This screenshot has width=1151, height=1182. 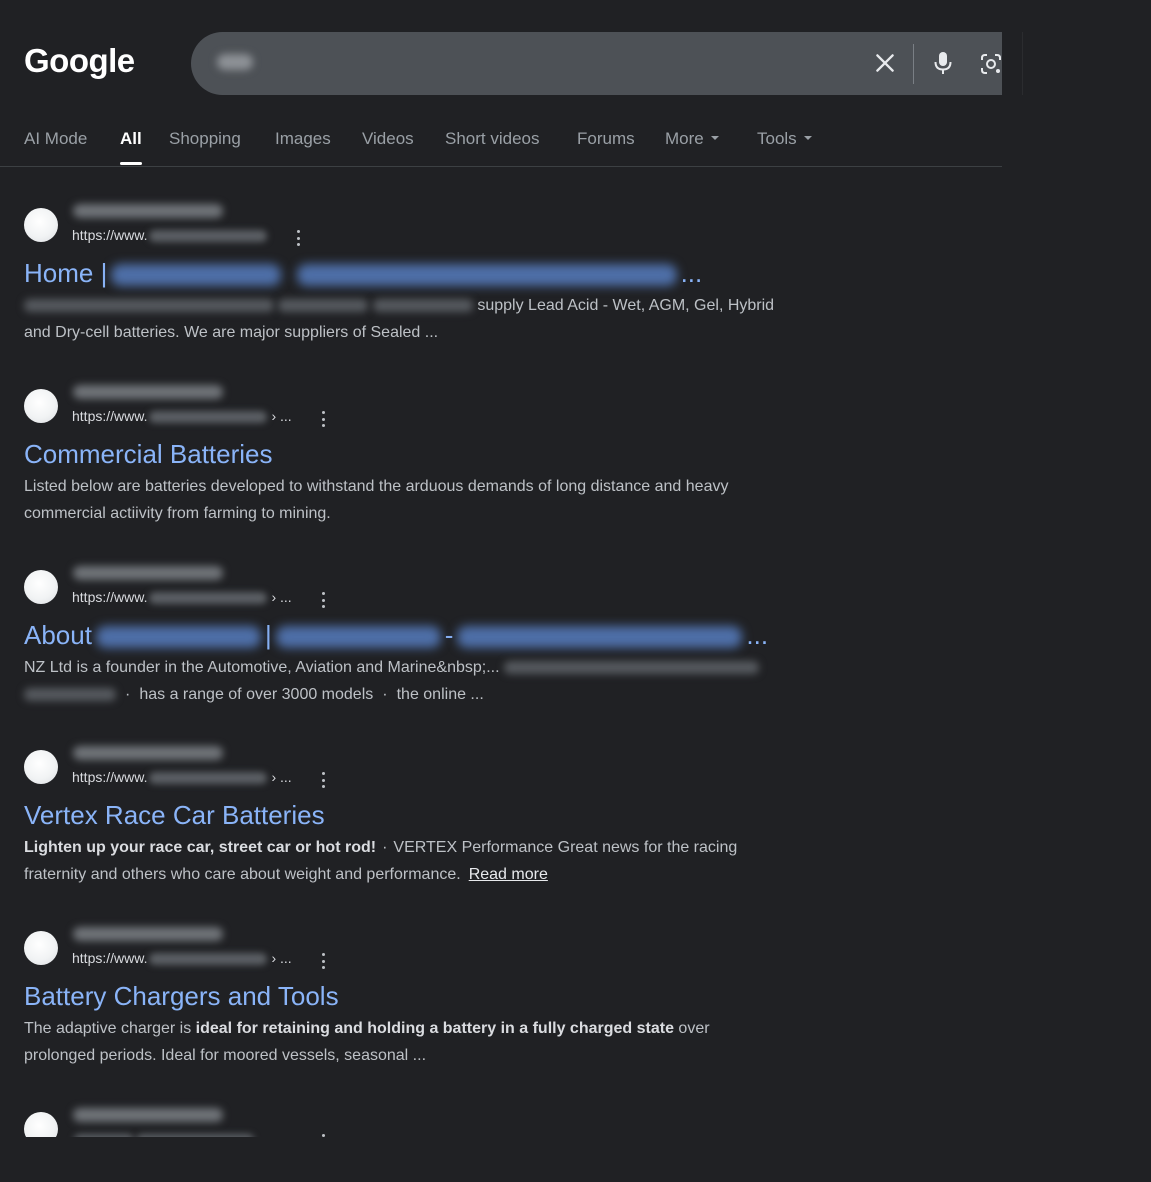 What do you see at coordinates (174, 815) in the screenshot?
I see `result-title-link: Vertex Race Car Batteries` at bounding box center [174, 815].